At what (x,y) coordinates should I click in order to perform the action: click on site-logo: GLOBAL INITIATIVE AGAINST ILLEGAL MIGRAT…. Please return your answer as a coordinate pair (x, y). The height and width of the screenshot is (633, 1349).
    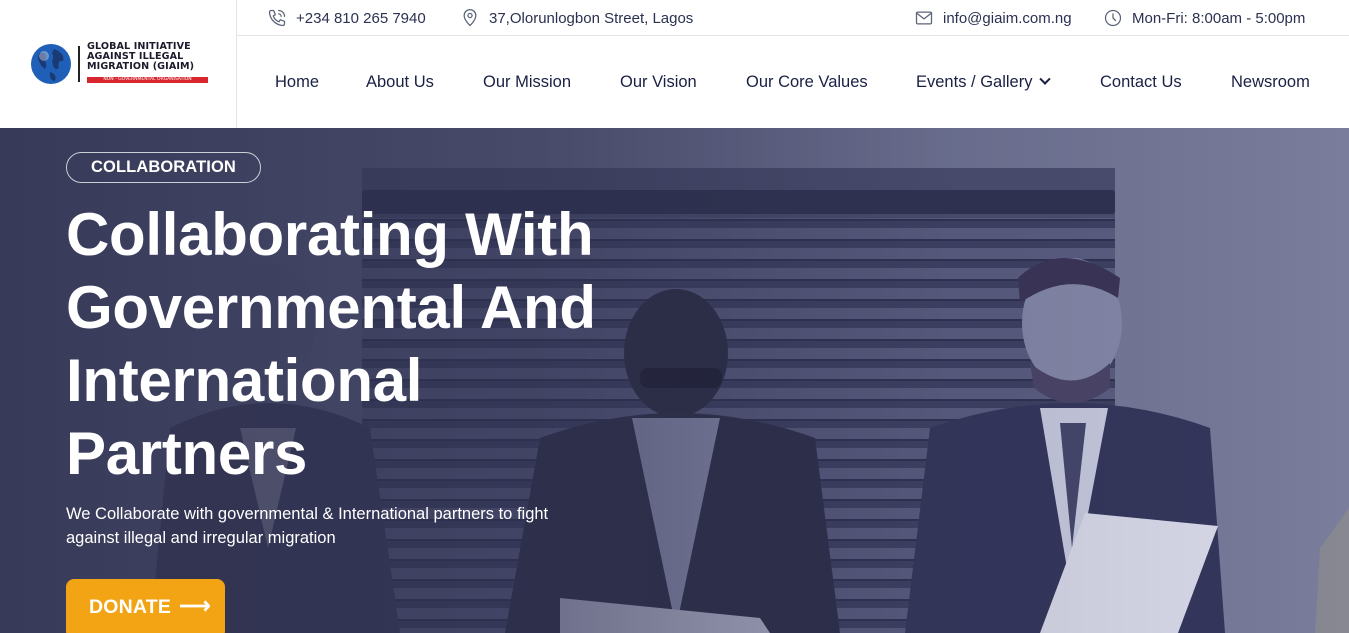
    Looking at the image, I should click on (120, 64).